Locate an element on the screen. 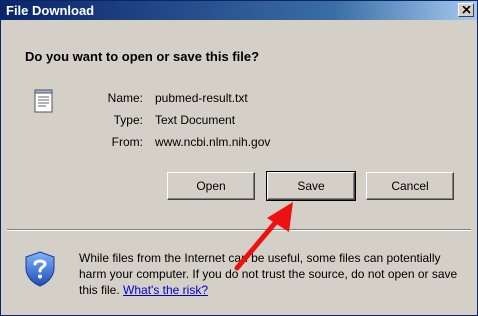 This screenshot has height=316, width=478. close-icon is located at coordinates (466, 10).